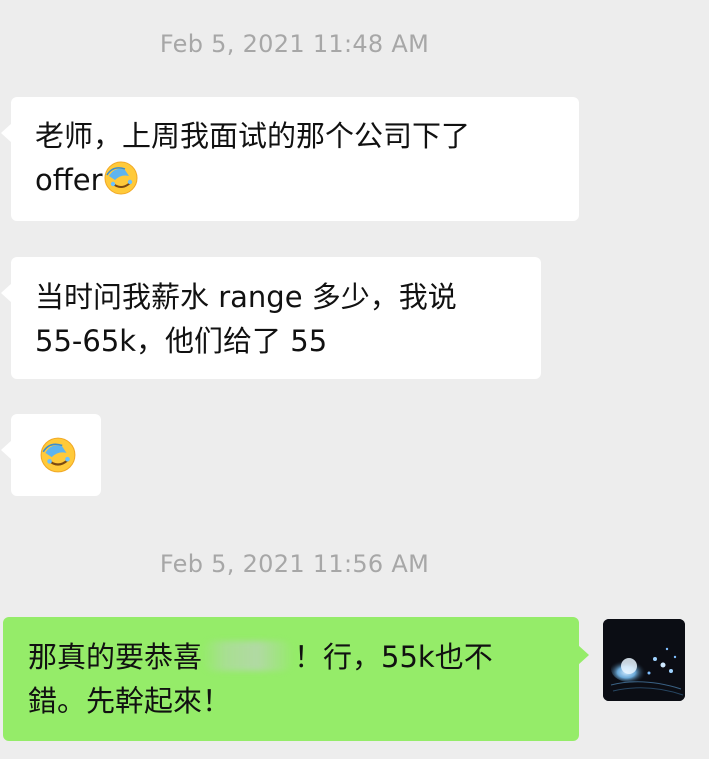  I want to click on message-text-fragment: 那真的要恭喜, so click(115, 657).